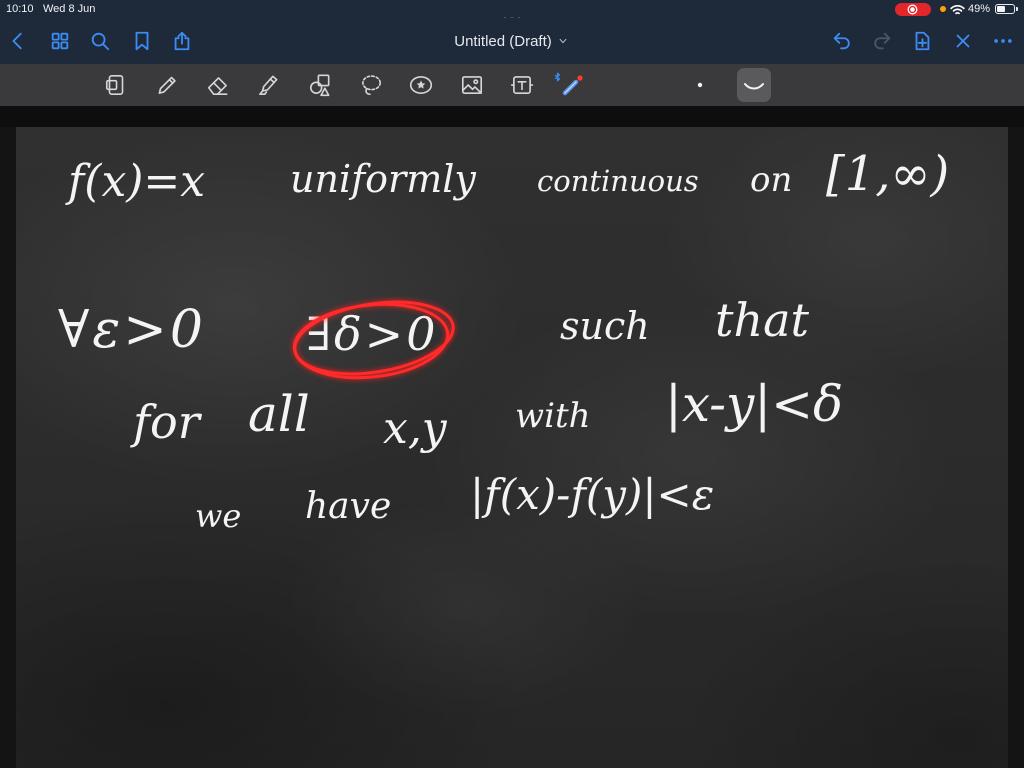 The height and width of the screenshot is (768, 1024). I want to click on laser-pointer-icon, so click(570, 85).